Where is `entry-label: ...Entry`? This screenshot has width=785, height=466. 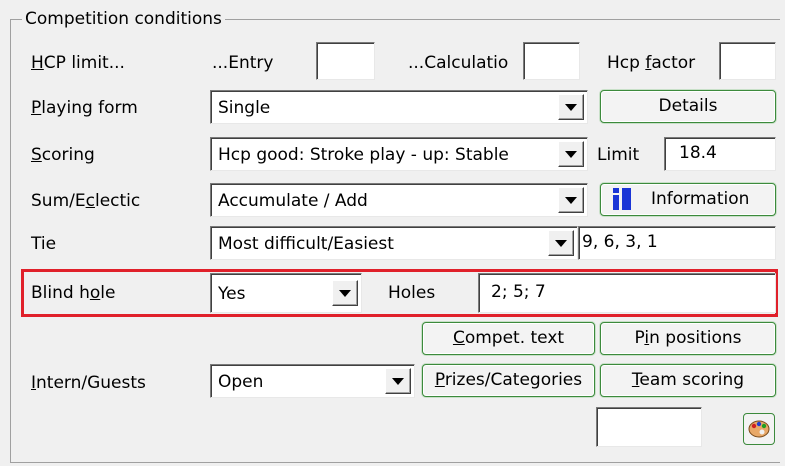
entry-label: ...Entry is located at coordinates (243, 63).